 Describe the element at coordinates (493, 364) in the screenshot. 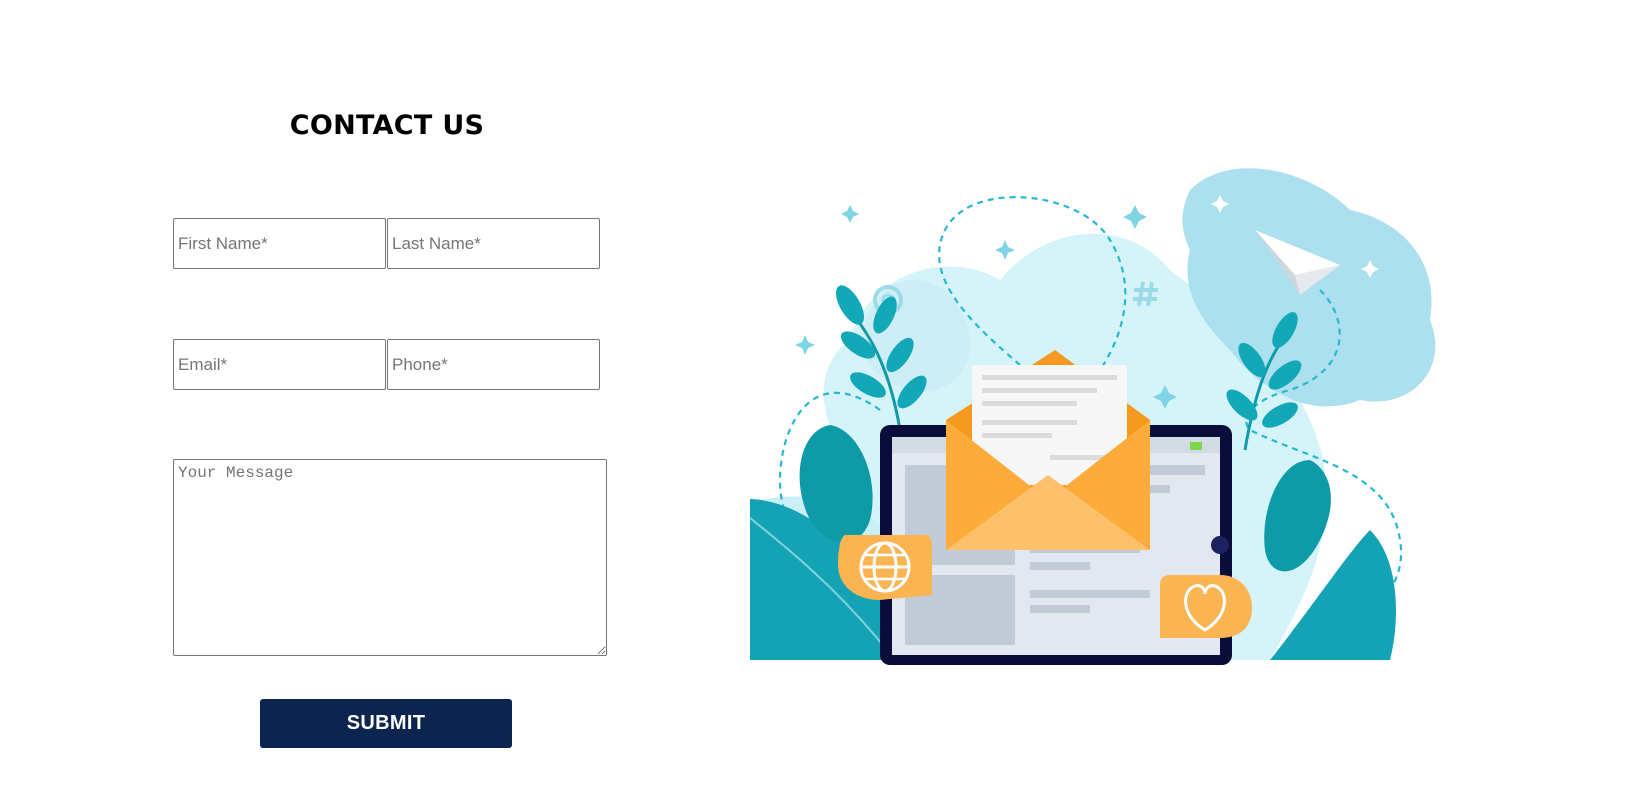

I see `phone-input` at that location.